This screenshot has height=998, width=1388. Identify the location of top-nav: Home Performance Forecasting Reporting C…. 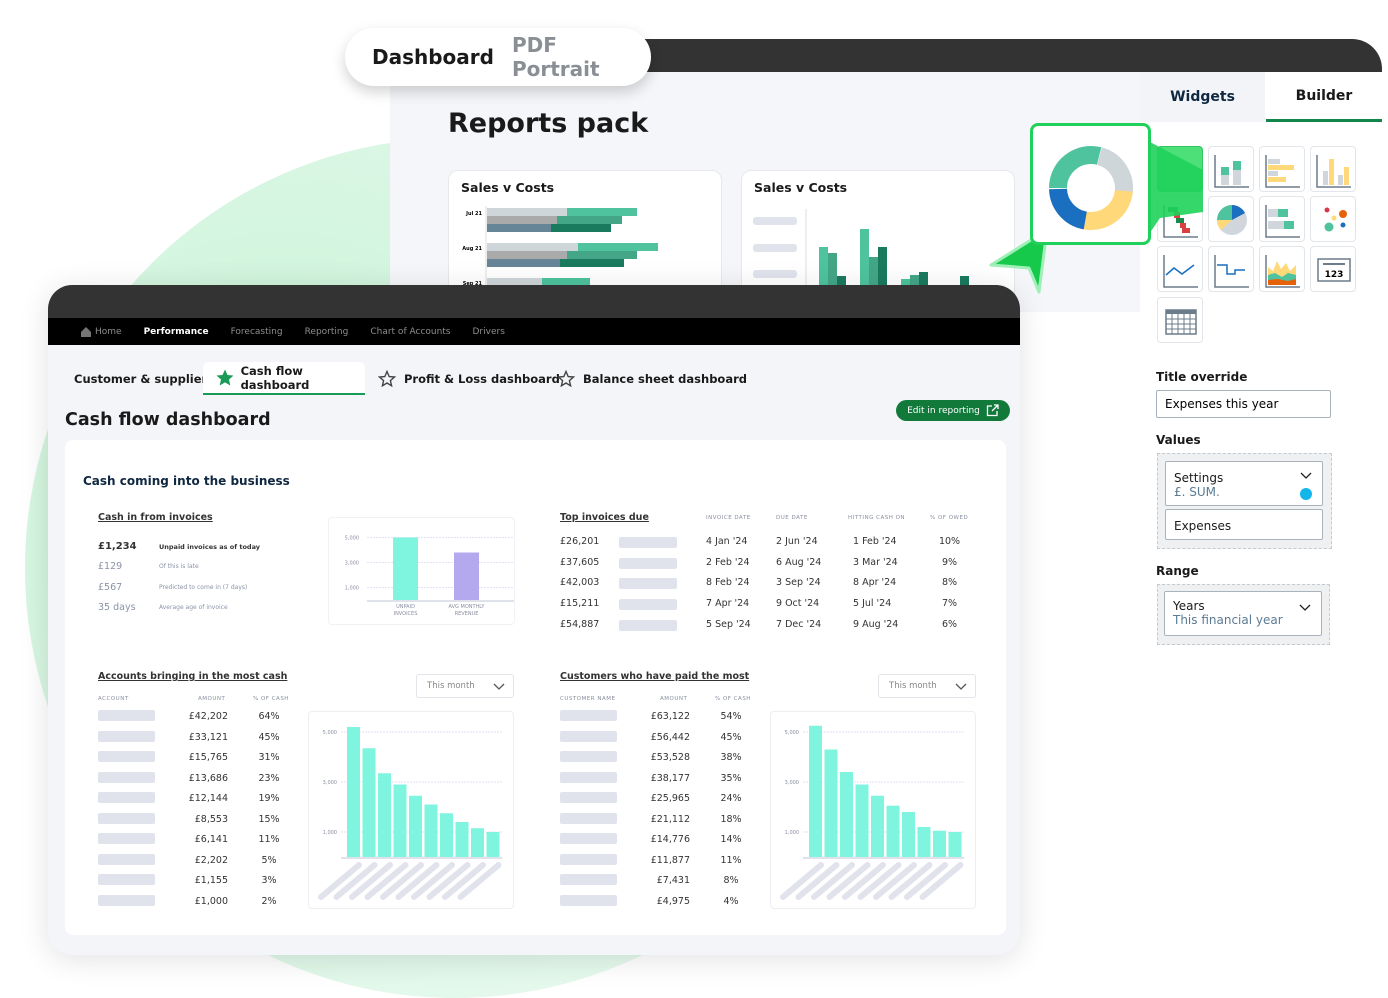
(534, 331).